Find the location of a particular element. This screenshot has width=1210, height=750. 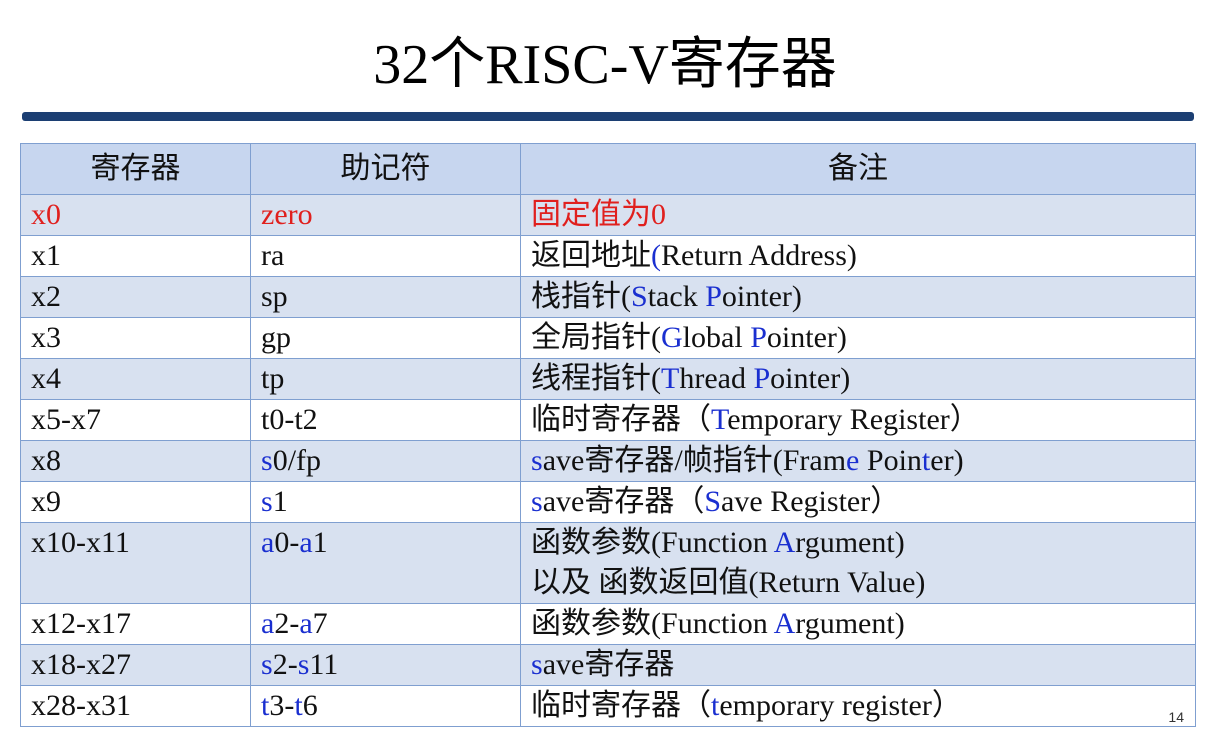

note-cell: 栈指针(Stack Pointer) is located at coordinates (858, 297).